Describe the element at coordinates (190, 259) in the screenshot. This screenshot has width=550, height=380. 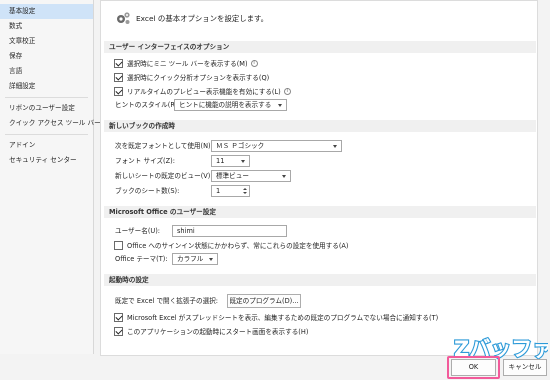
I see `office-theme-value: カラフル` at that location.